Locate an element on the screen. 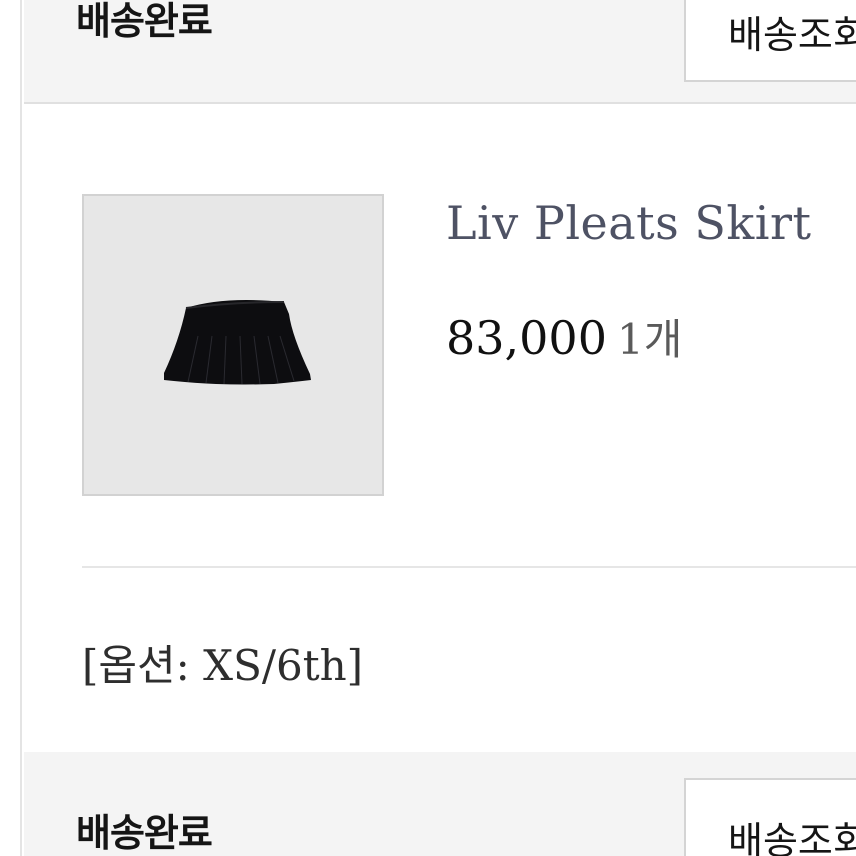  divider is located at coordinates (469, 567).